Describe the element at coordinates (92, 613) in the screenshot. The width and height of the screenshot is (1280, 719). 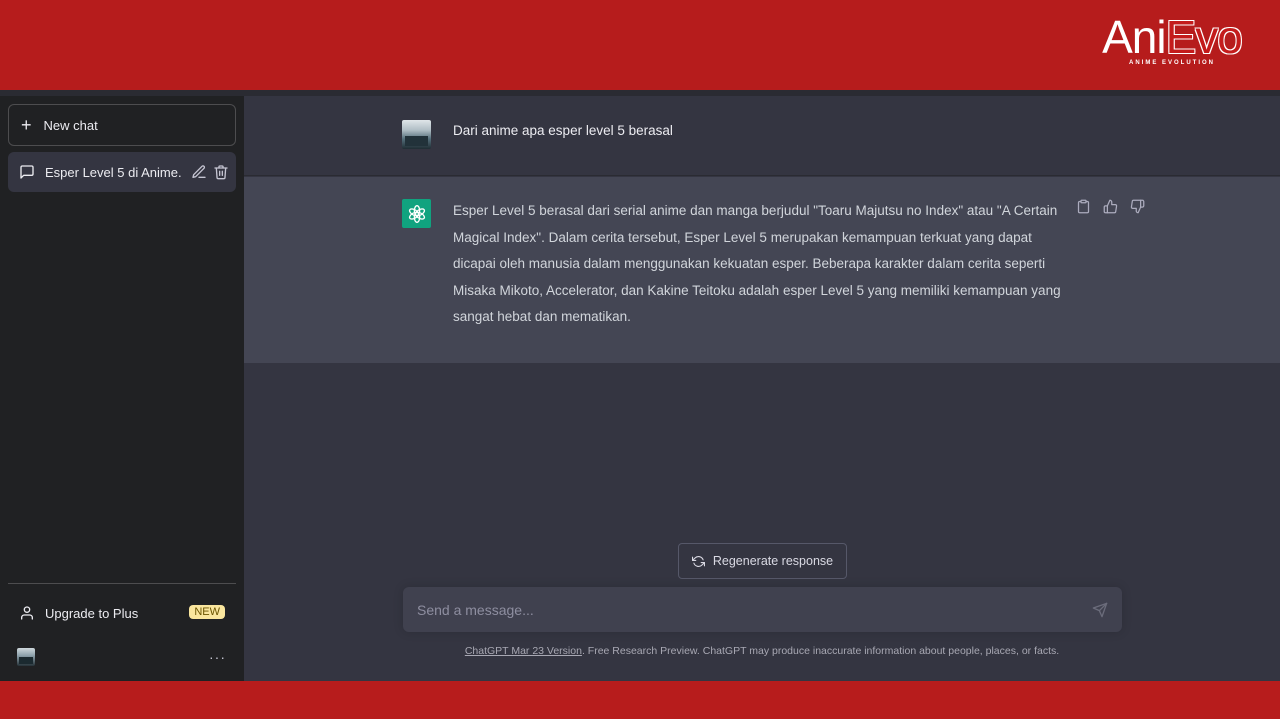
I see `upgrade-label: Upgrade to Plus` at that location.